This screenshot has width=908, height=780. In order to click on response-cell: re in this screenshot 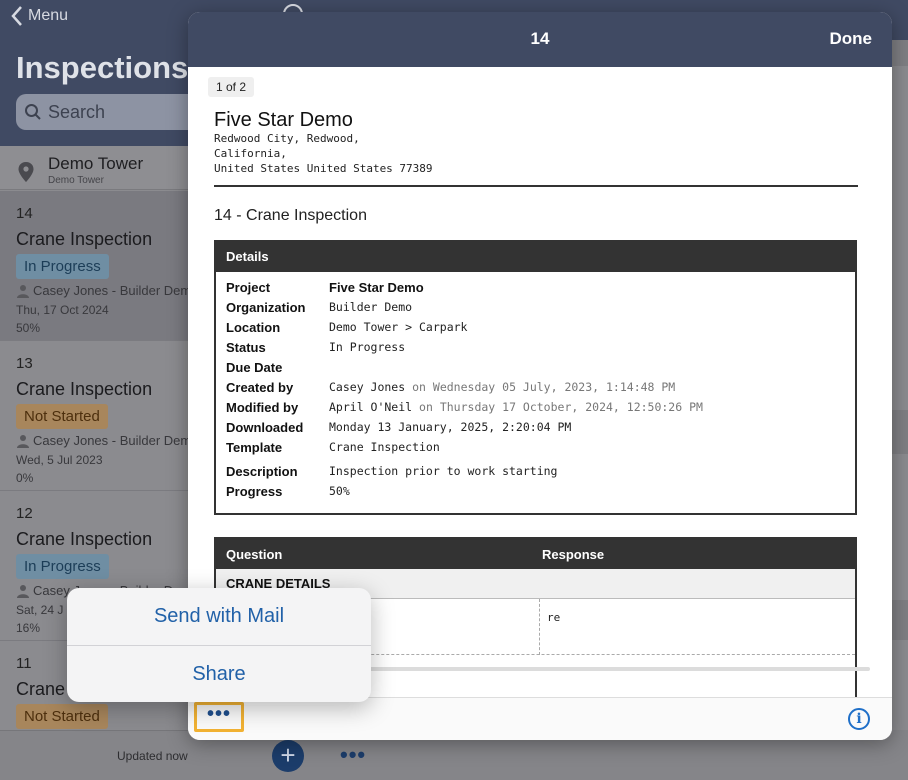, I will do `click(554, 617)`.